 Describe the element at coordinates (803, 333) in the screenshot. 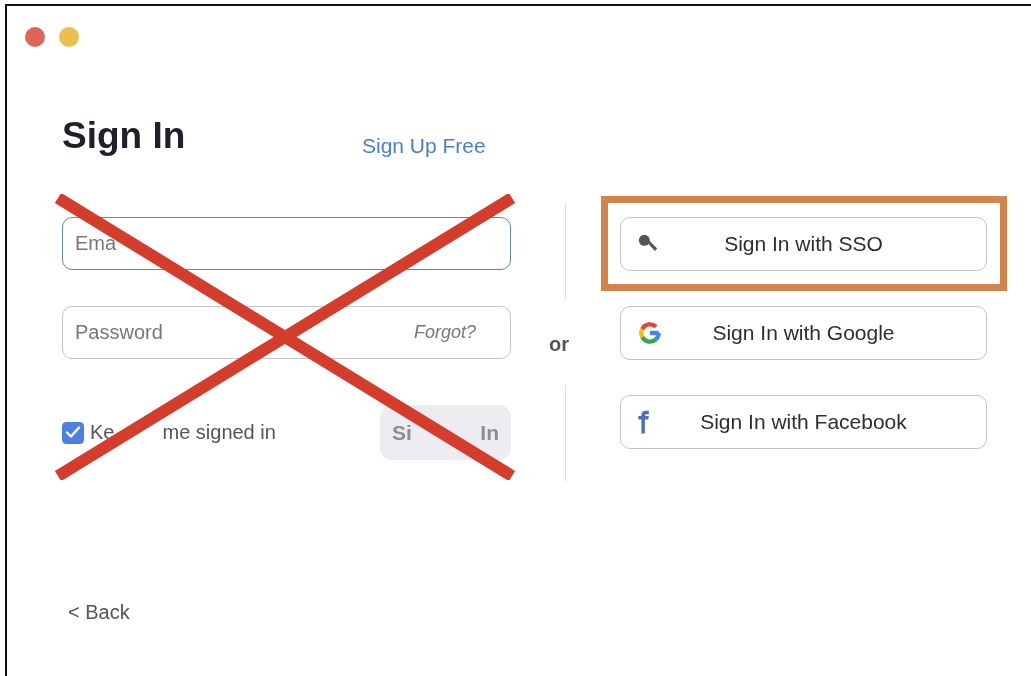

I see `provider-sign-in-button: Sign In with Google` at that location.